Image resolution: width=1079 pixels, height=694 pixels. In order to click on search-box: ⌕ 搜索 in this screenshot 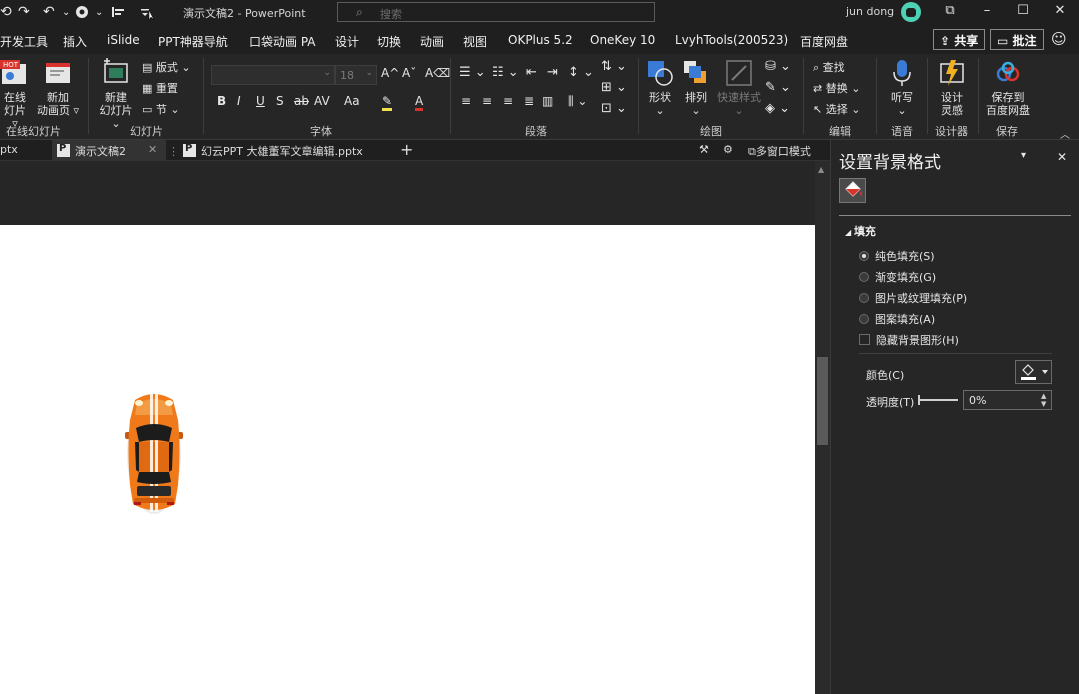, I will do `click(496, 12)`.